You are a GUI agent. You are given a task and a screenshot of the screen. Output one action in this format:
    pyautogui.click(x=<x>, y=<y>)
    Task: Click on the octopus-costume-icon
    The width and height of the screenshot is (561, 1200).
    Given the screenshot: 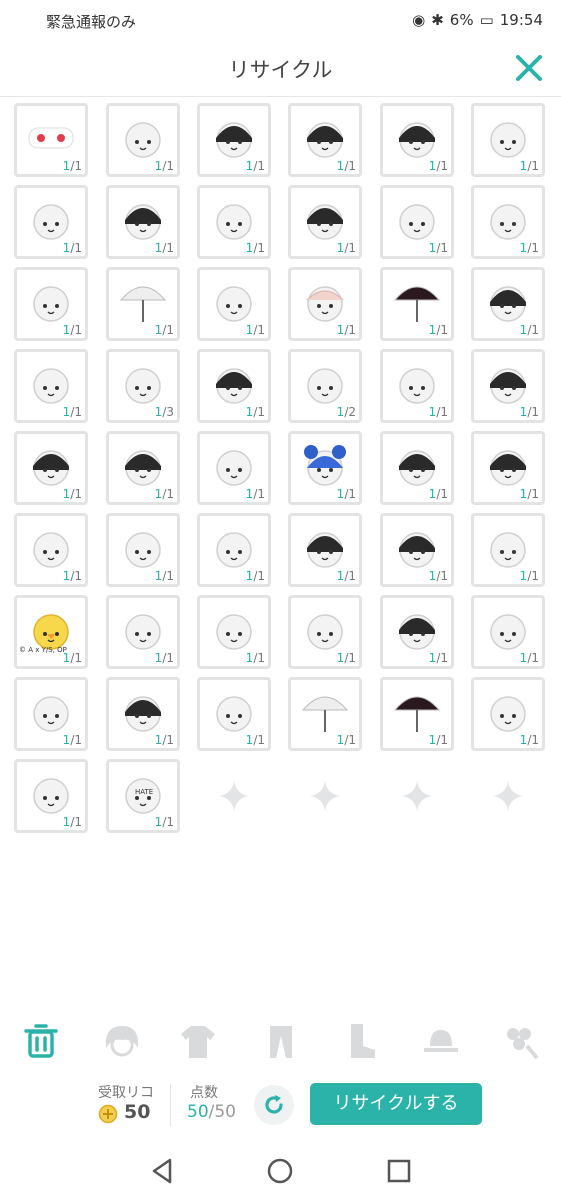 What is the action you would take?
    pyautogui.click(x=508, y=632)
    